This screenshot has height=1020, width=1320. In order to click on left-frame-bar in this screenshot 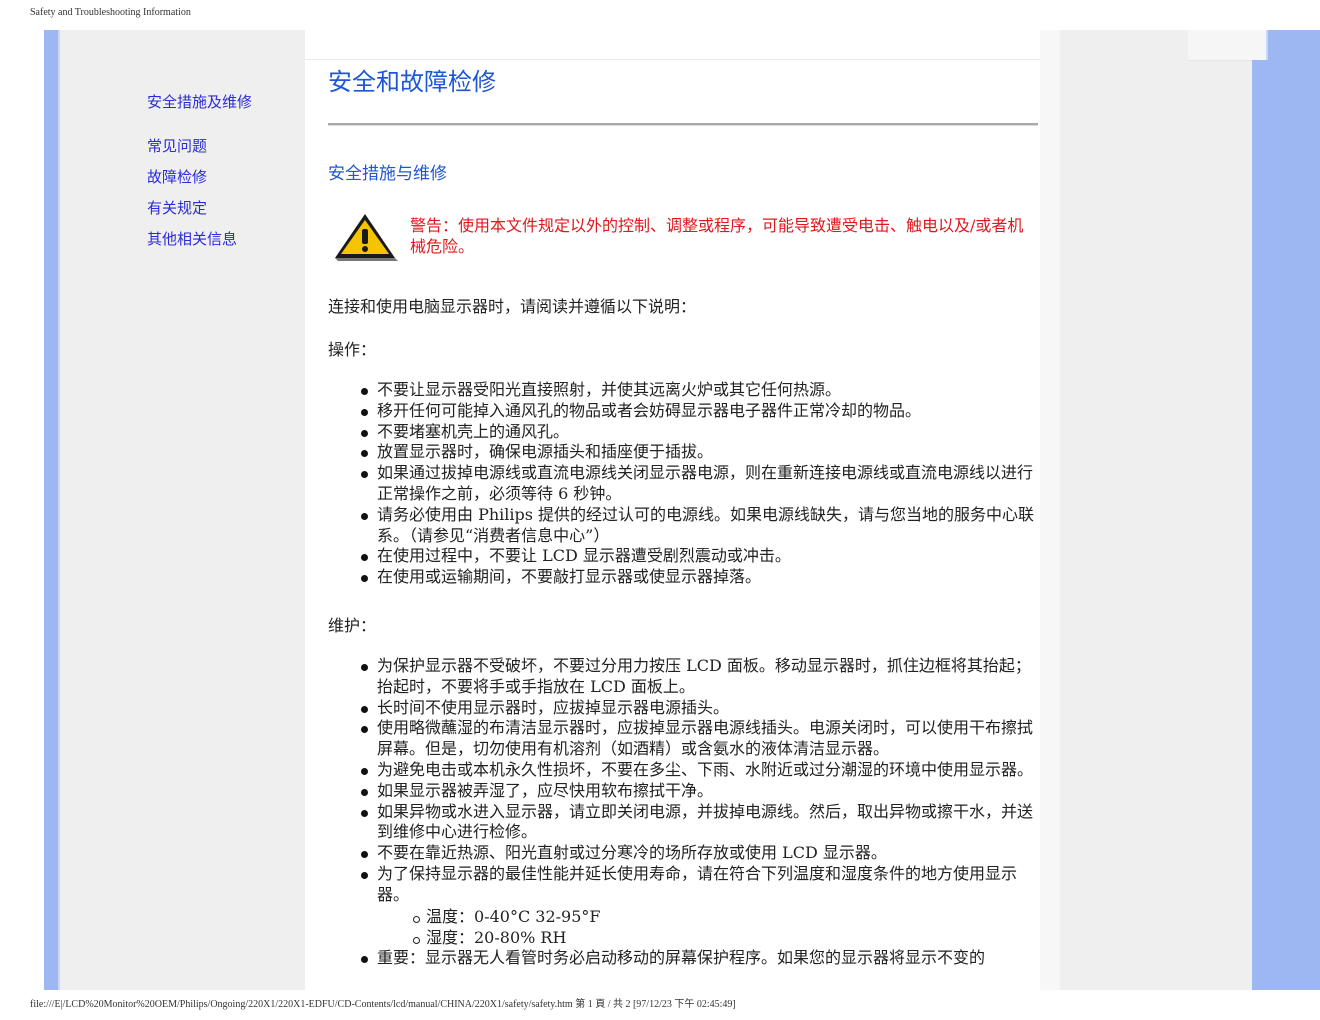, I will do `click(51, 510)`.